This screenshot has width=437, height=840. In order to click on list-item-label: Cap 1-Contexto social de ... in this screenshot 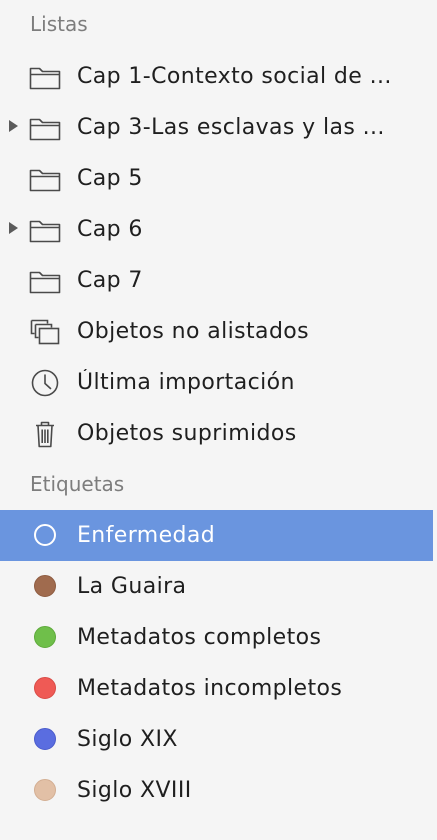, I will do `click(234, 76)`.